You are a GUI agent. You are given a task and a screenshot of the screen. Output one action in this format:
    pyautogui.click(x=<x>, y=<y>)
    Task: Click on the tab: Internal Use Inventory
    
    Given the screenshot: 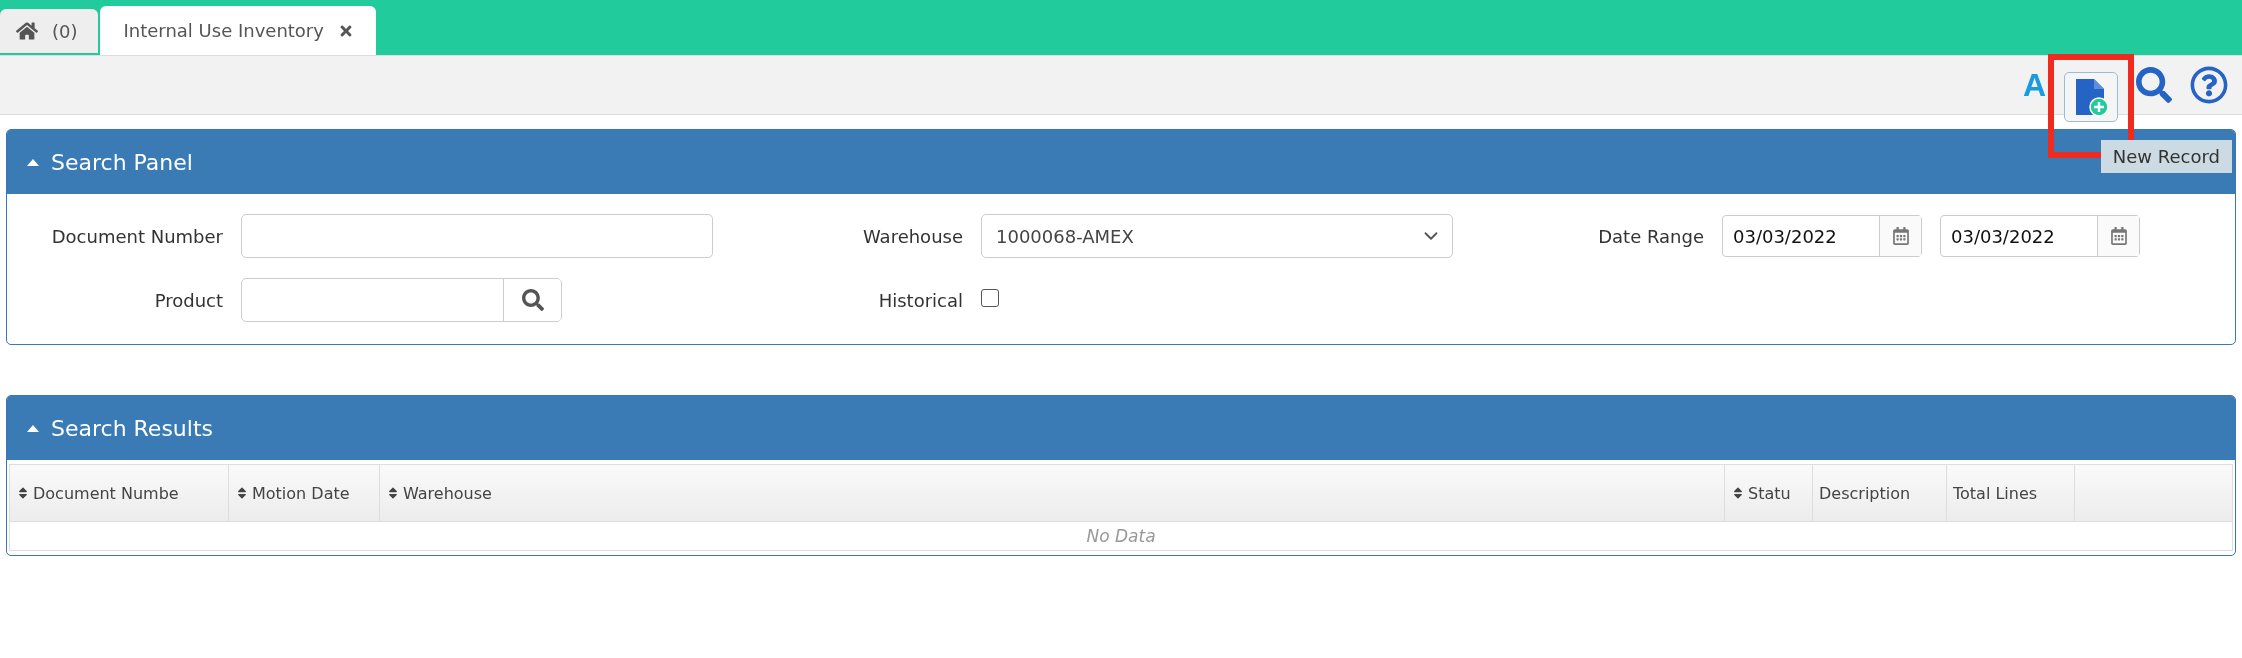 What is the action you would take?
    pyautogui.click(x=237, y=30)
    